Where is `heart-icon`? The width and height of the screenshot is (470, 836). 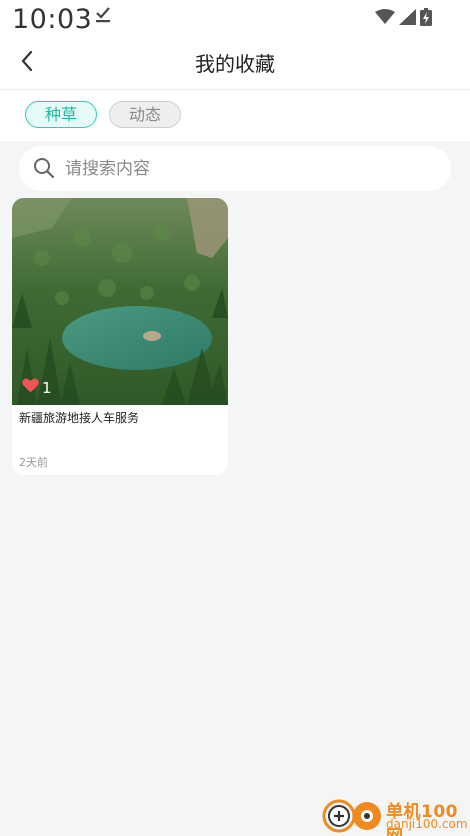 heart-icon is located at coordinates (30, 387).